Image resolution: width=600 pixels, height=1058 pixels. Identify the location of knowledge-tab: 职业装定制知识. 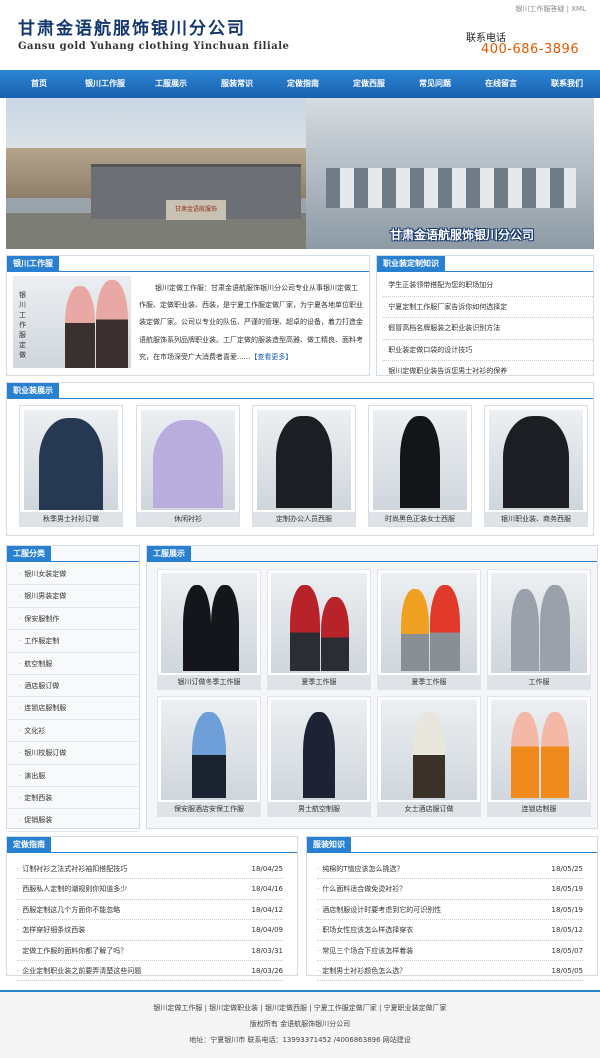
(411, 264).